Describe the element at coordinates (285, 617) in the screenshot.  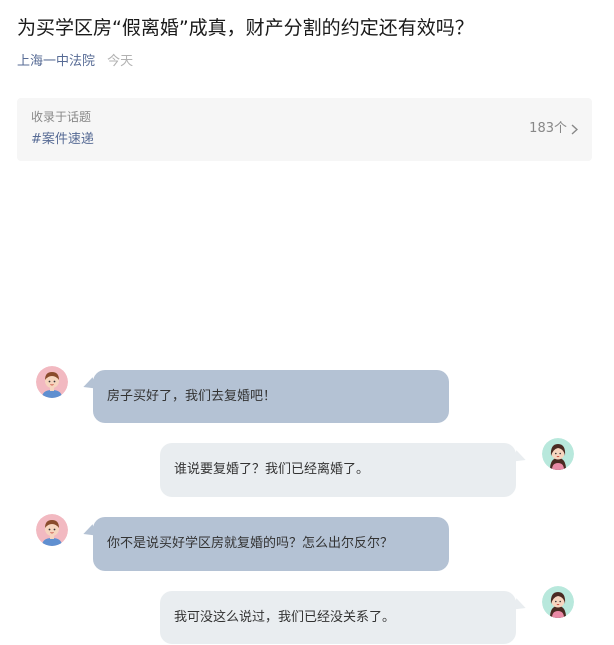
I see `chat-text-4: 我可没这么说过，我们已经没关系了。` at that location.